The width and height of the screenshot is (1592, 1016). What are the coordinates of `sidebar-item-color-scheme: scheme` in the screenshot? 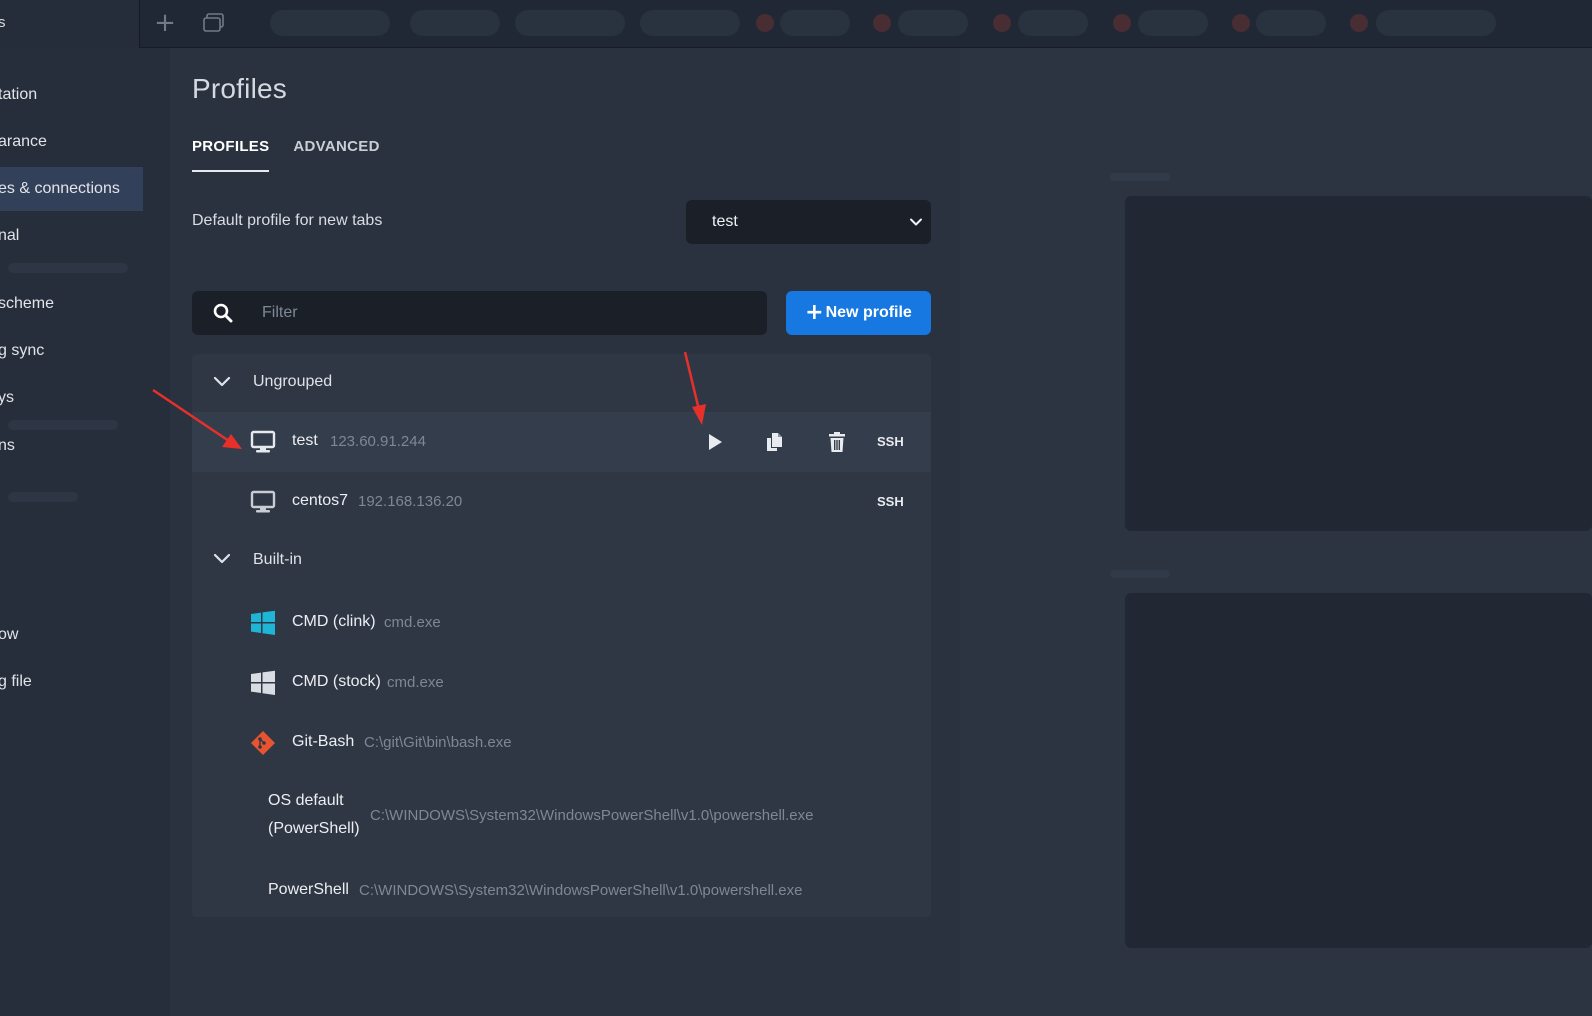 It's located at (28, 304).